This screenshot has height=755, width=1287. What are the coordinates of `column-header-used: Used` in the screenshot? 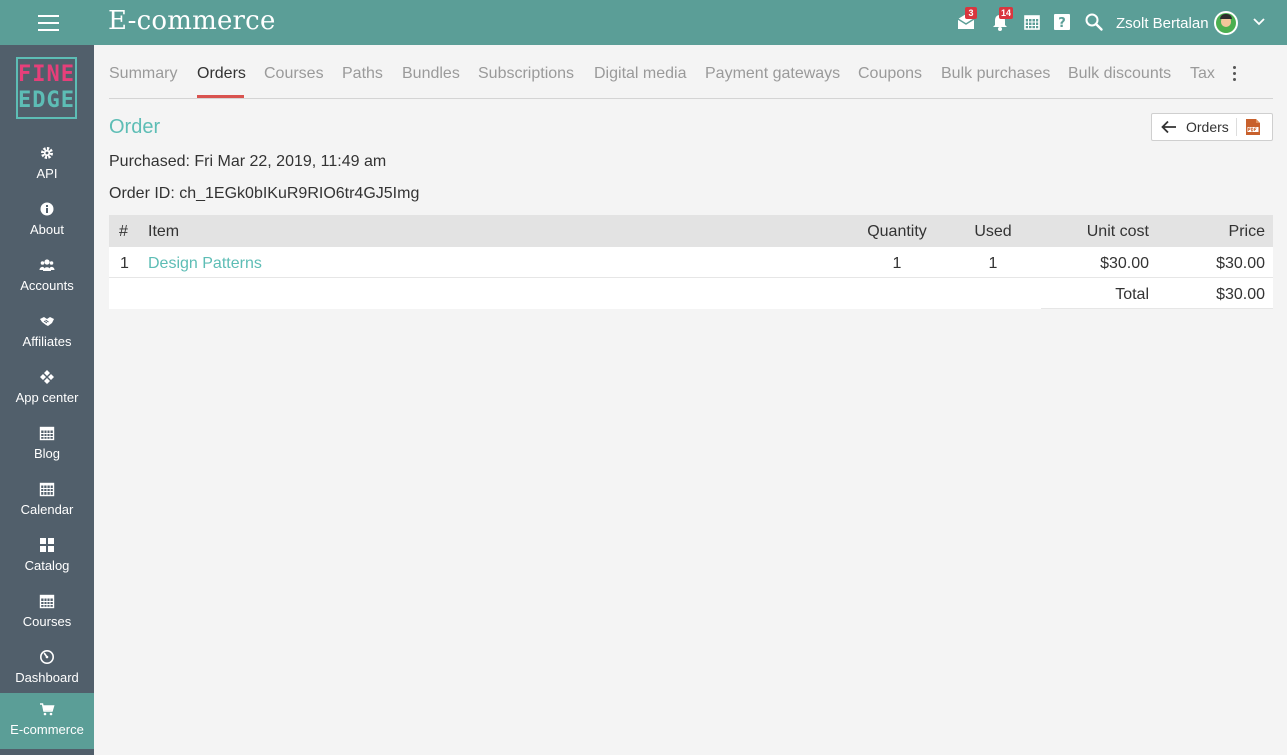 It's located at (993, 231).